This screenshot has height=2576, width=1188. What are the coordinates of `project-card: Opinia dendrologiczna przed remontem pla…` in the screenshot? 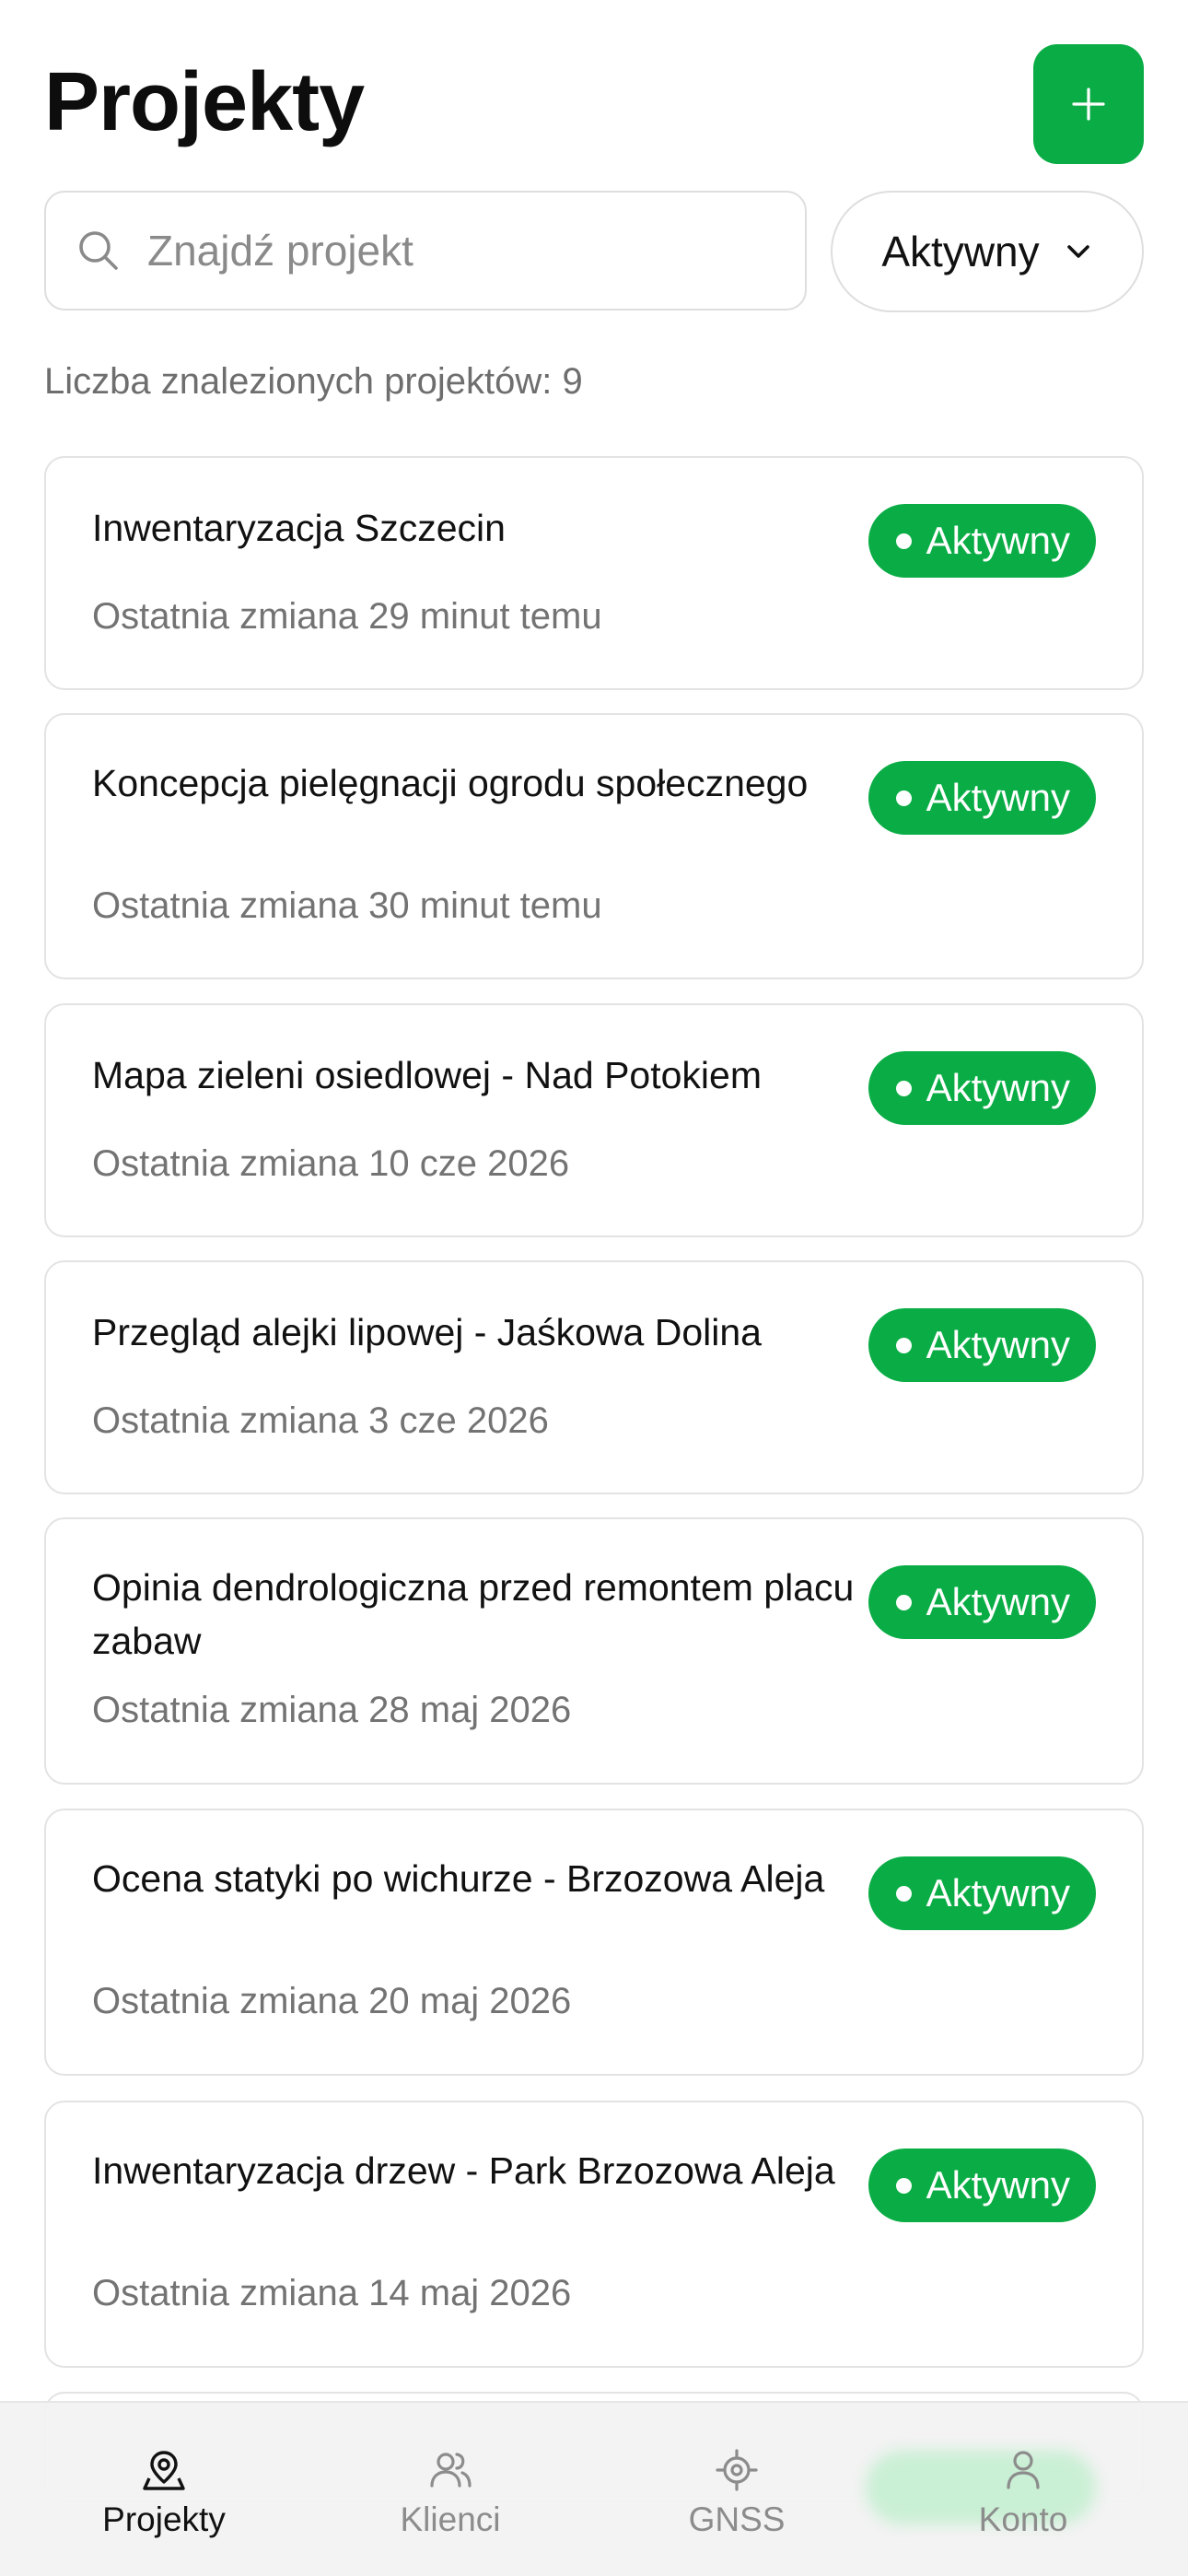 It's located at (594, 1651).